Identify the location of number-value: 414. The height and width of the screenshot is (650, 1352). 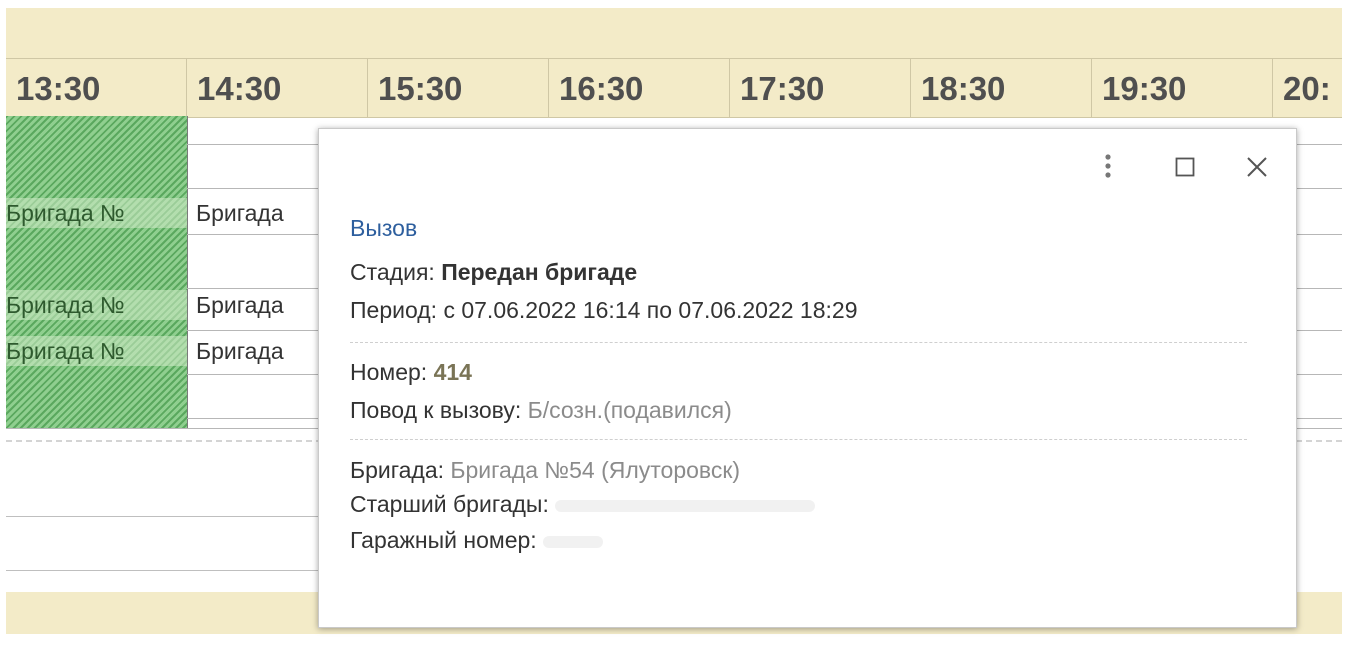
(452, 372).